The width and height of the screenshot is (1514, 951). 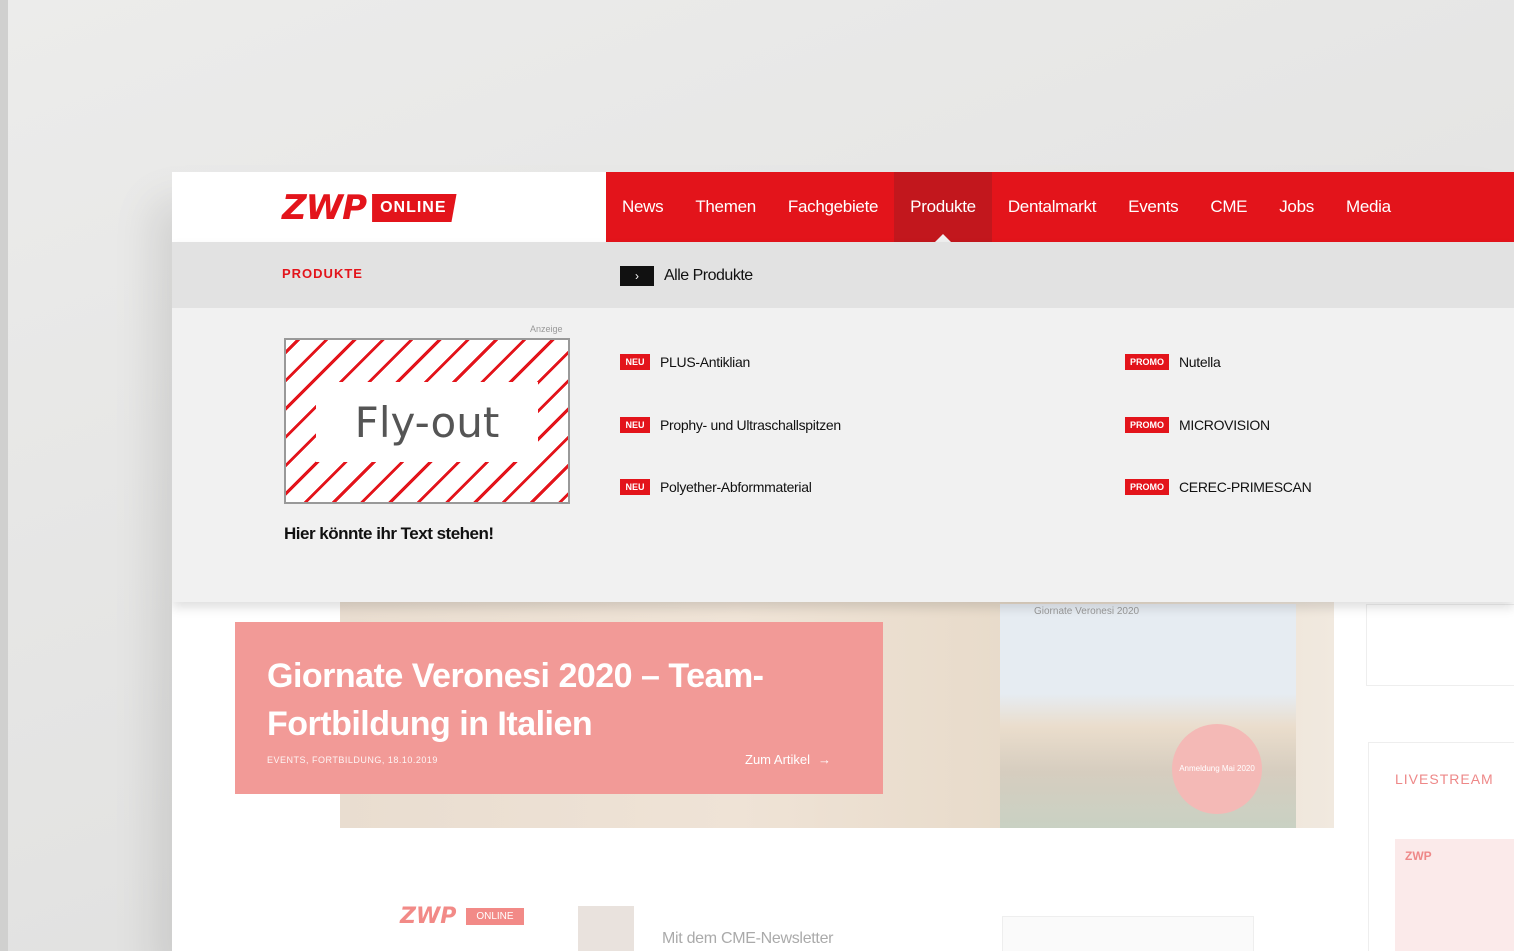 I want to click on newsletter-banner-logo: ZWP ONLINE, so click(x=462, y=916).